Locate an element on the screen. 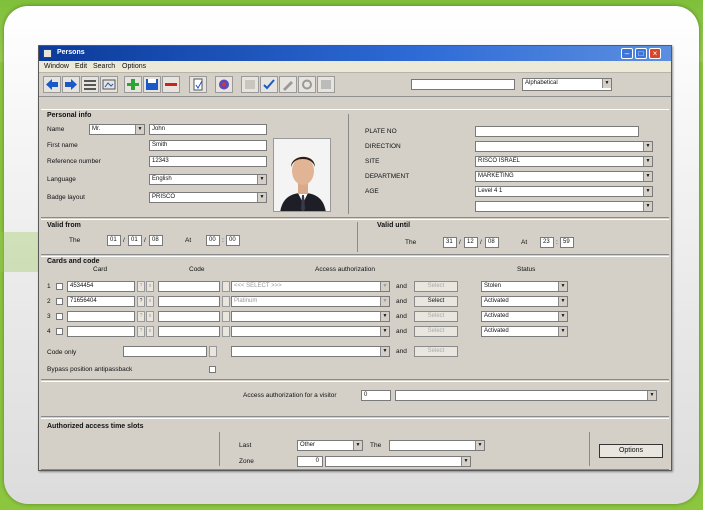 This screenshot has width=703, height=510. valid-from-hour: 00 is located at coordinates (213, 240).